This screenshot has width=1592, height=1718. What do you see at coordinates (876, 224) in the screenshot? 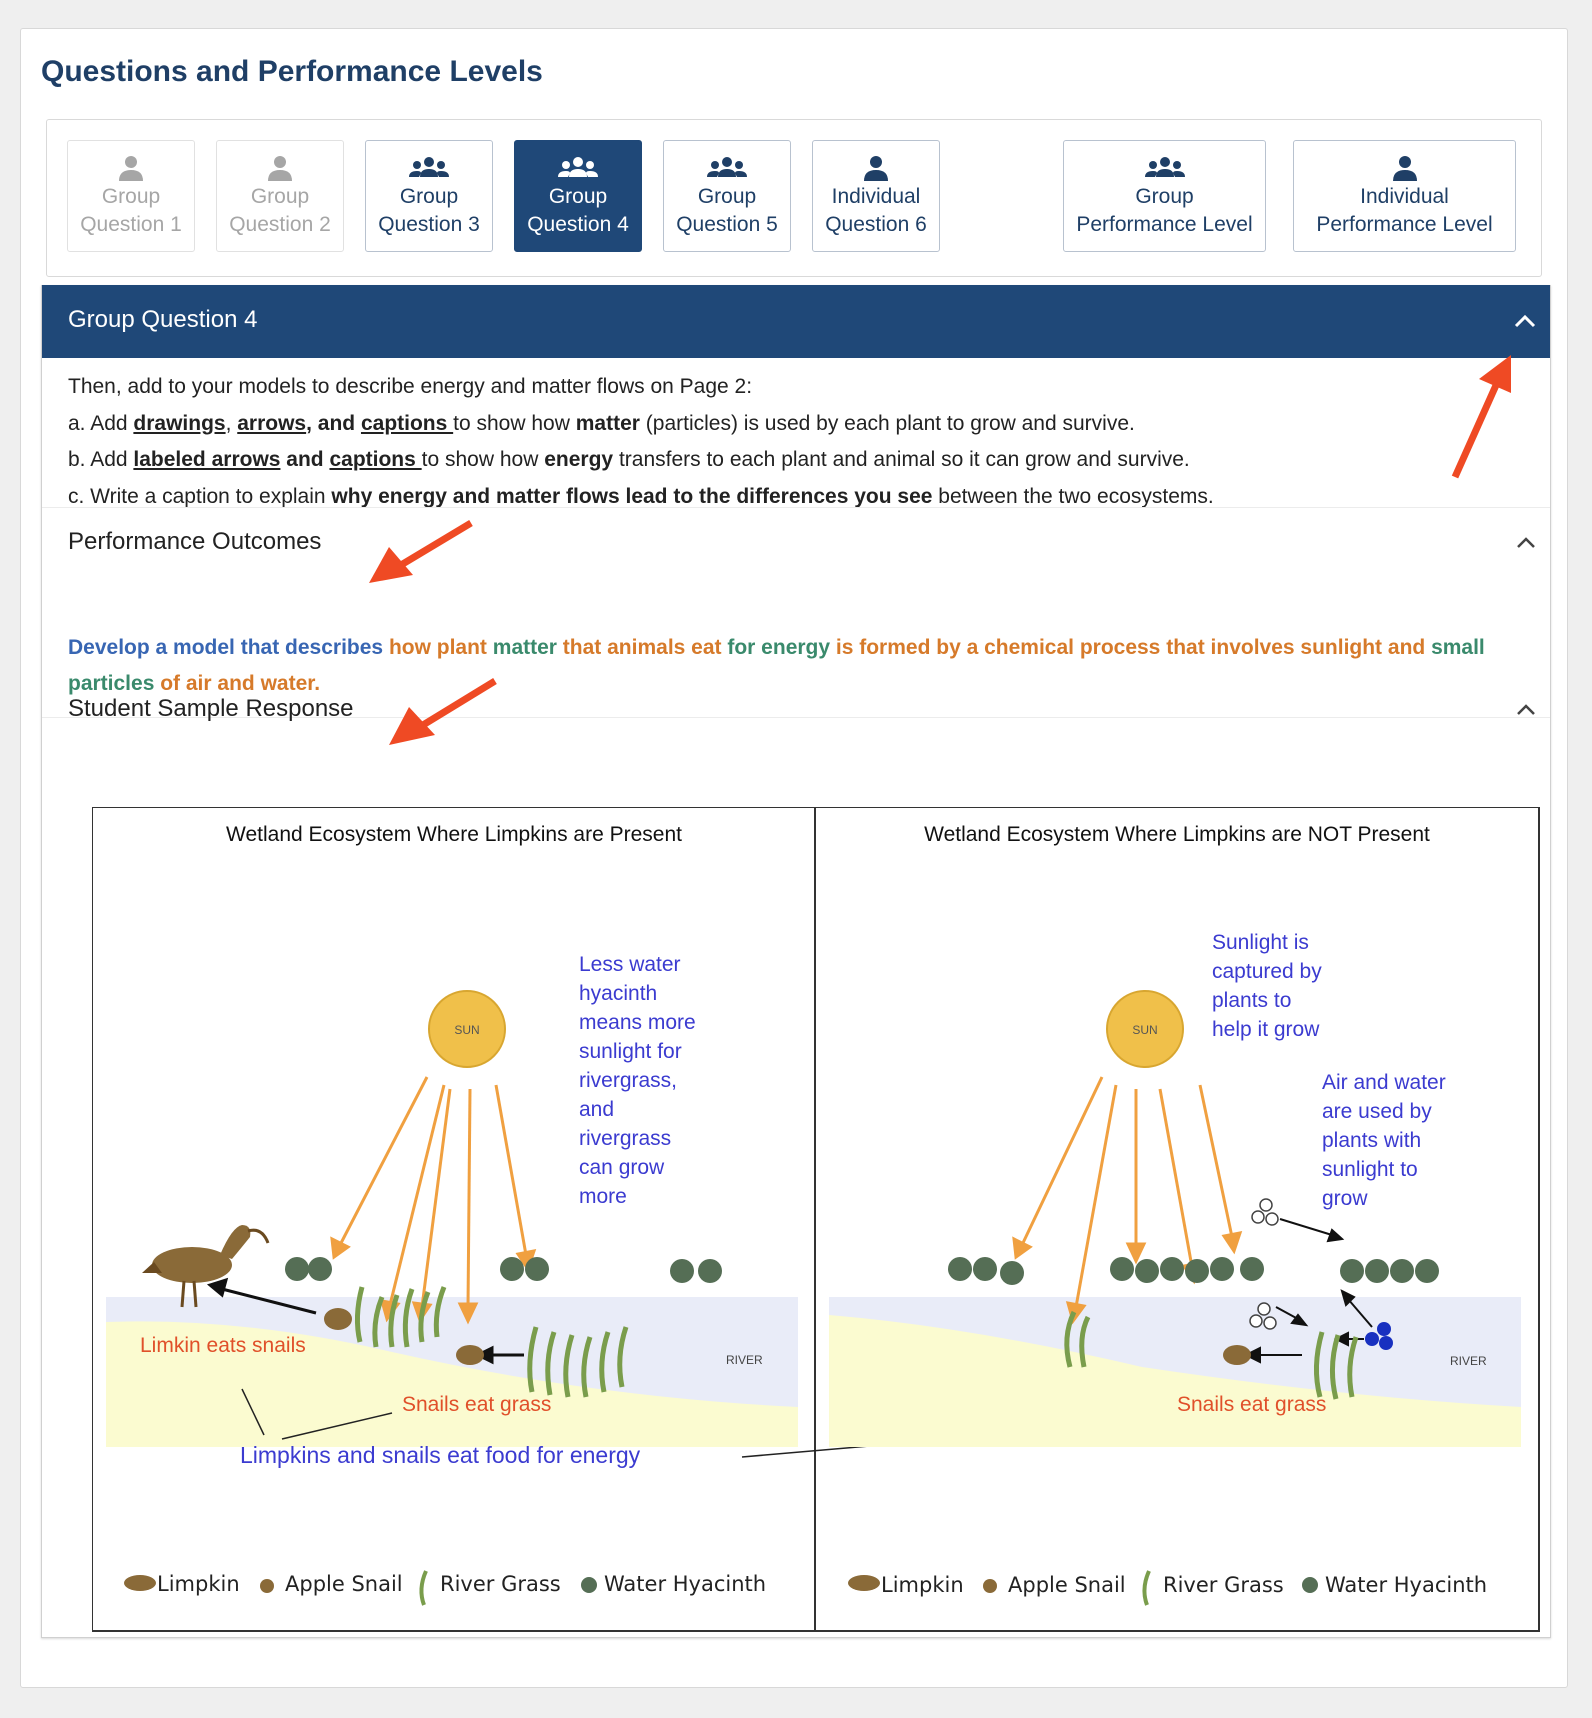
I see `tab-label-line2: Question 6` at bounding box center [876, 224].